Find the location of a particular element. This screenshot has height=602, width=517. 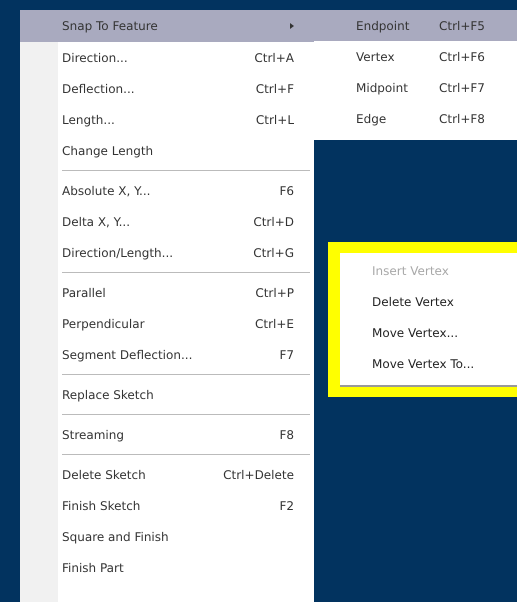

menu-item: Change Length is located at coordinates (167, 150).